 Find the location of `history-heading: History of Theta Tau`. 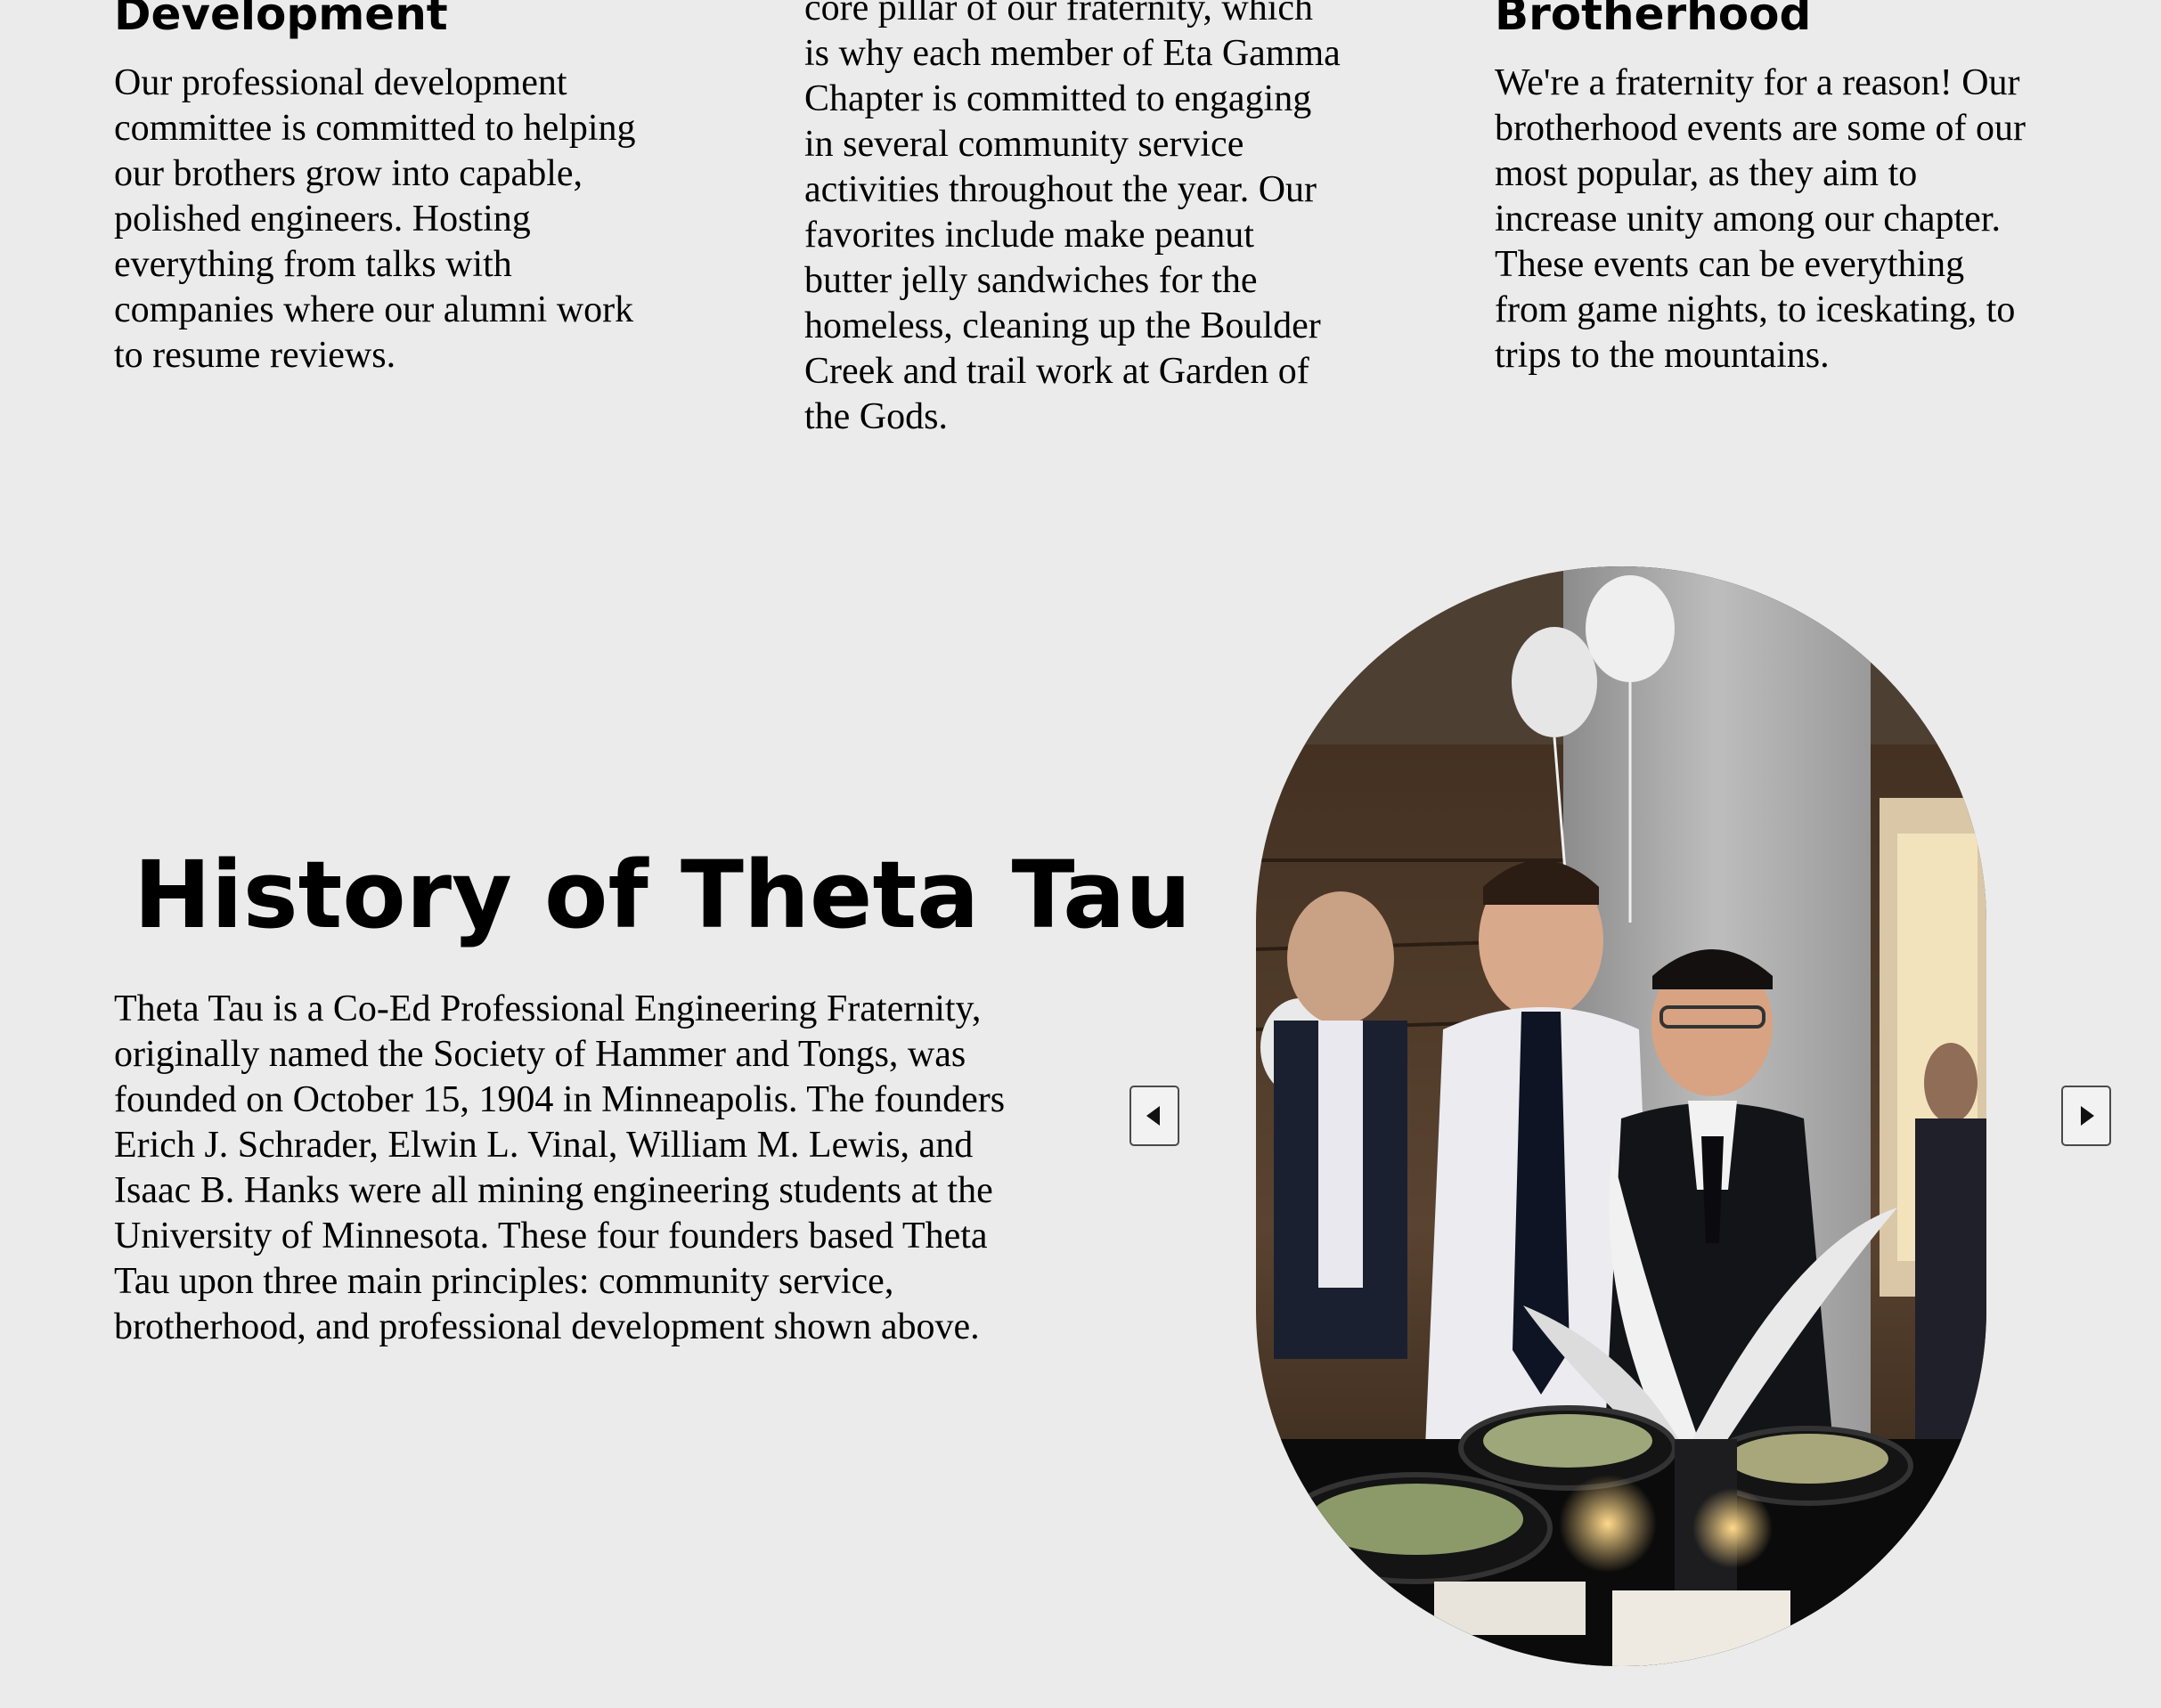

history-heading: History of Theta Tau is located at coordinates (663, 895).